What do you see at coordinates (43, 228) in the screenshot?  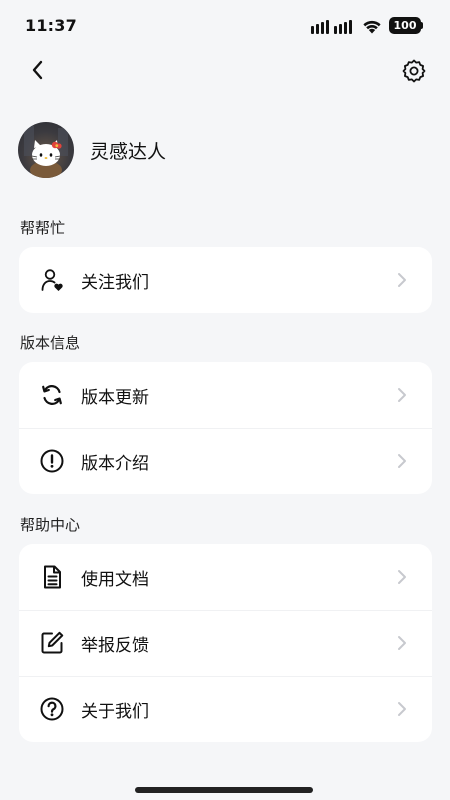 I see `section-title-help-out: 帮帮忙` at bounding box center [43, 228].